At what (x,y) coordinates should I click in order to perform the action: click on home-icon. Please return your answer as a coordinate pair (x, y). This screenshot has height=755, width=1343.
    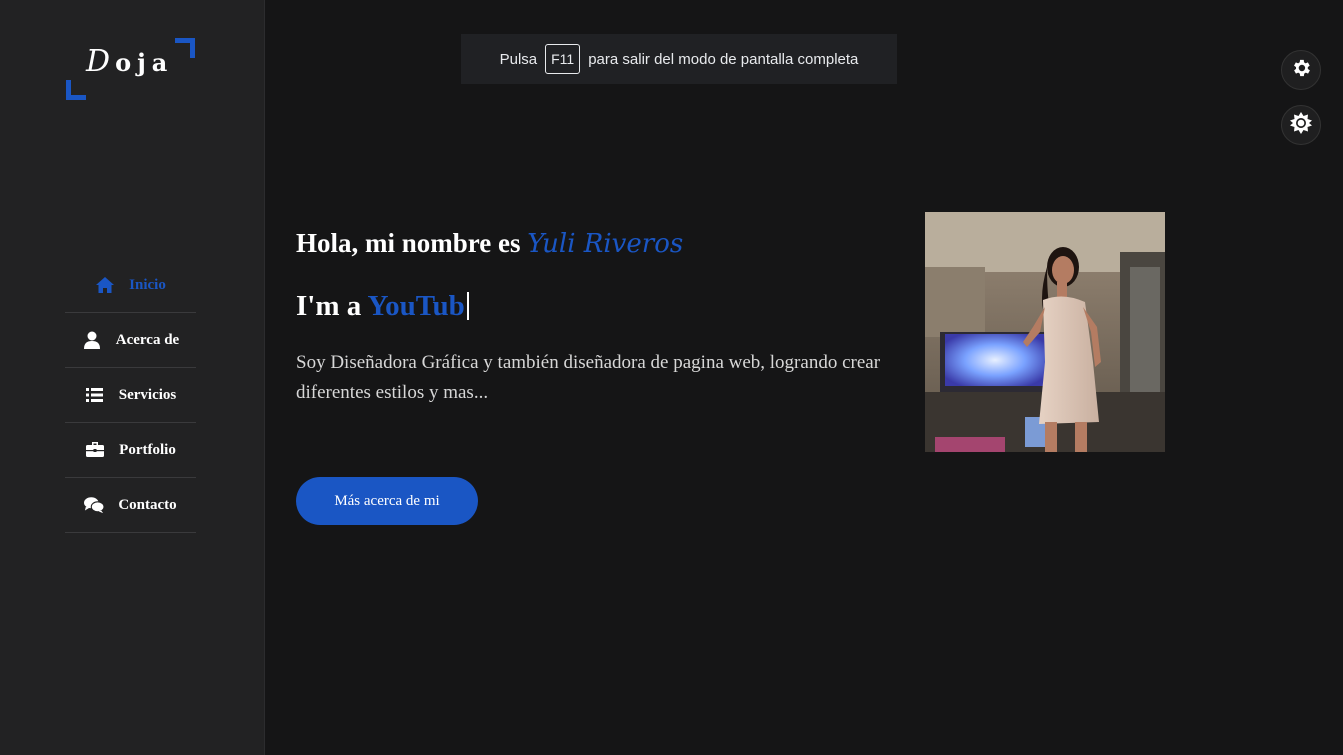
    Looking at the image, I should click on (105, 285).